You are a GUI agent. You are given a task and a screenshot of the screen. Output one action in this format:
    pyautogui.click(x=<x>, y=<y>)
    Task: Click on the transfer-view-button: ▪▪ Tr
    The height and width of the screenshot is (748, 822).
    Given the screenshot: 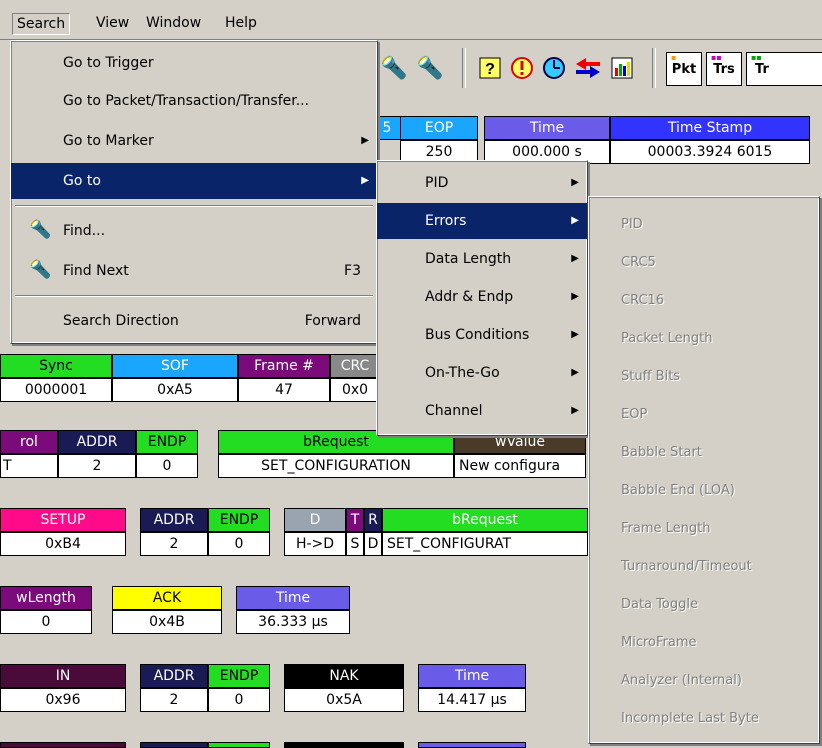 What is the action you would take?
    pyautogui.click(x=784, y=69)
    